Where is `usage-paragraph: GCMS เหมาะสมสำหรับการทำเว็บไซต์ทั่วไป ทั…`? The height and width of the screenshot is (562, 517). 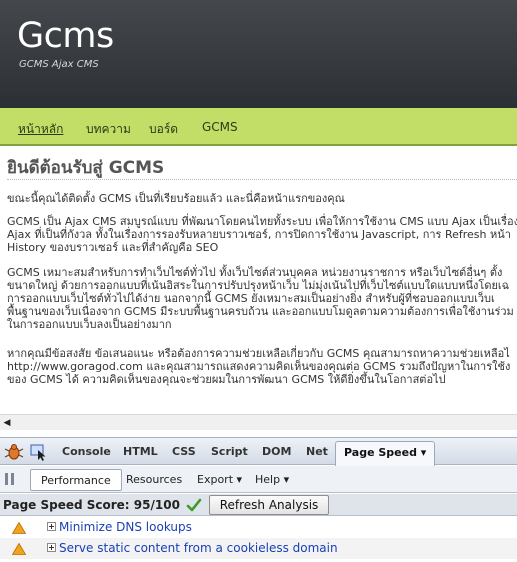
usage-paragraph: GCMS เหมาะสมสำหรับการทำเว็บไซต์ทั่วไป ทั… is located at coordinates (260, 298).